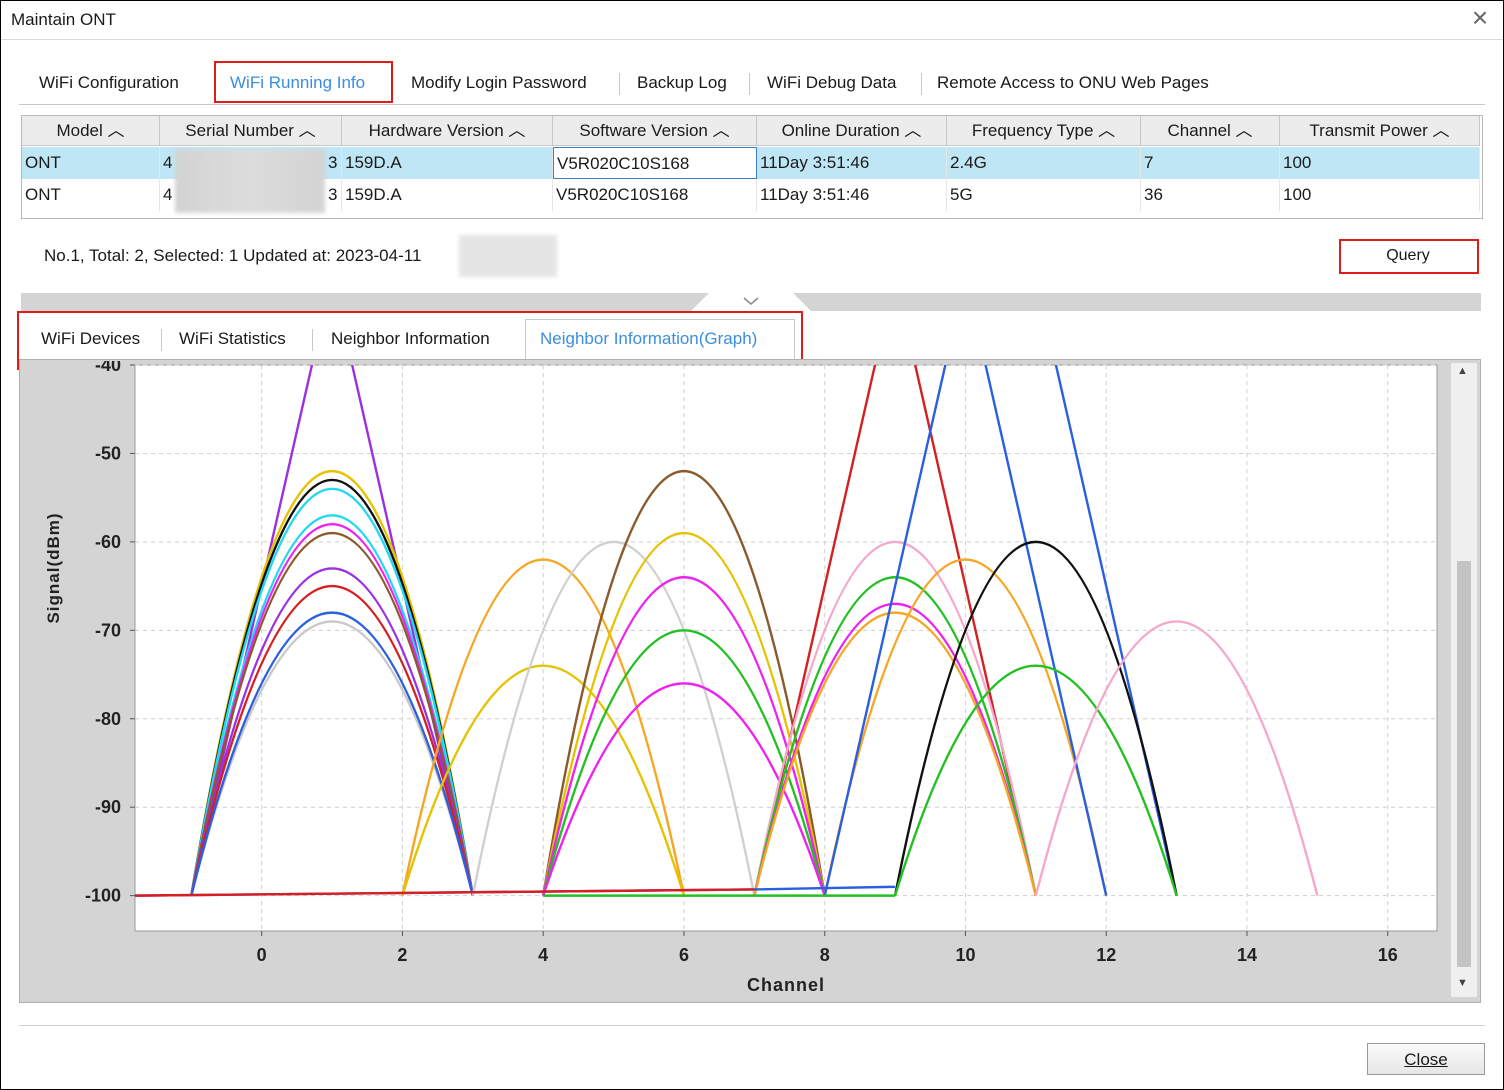 The width and height of the screenshot is (1504, 1090). Describe the element at coordinates (752, 39) in the screenshot. I see `divider` at that location.